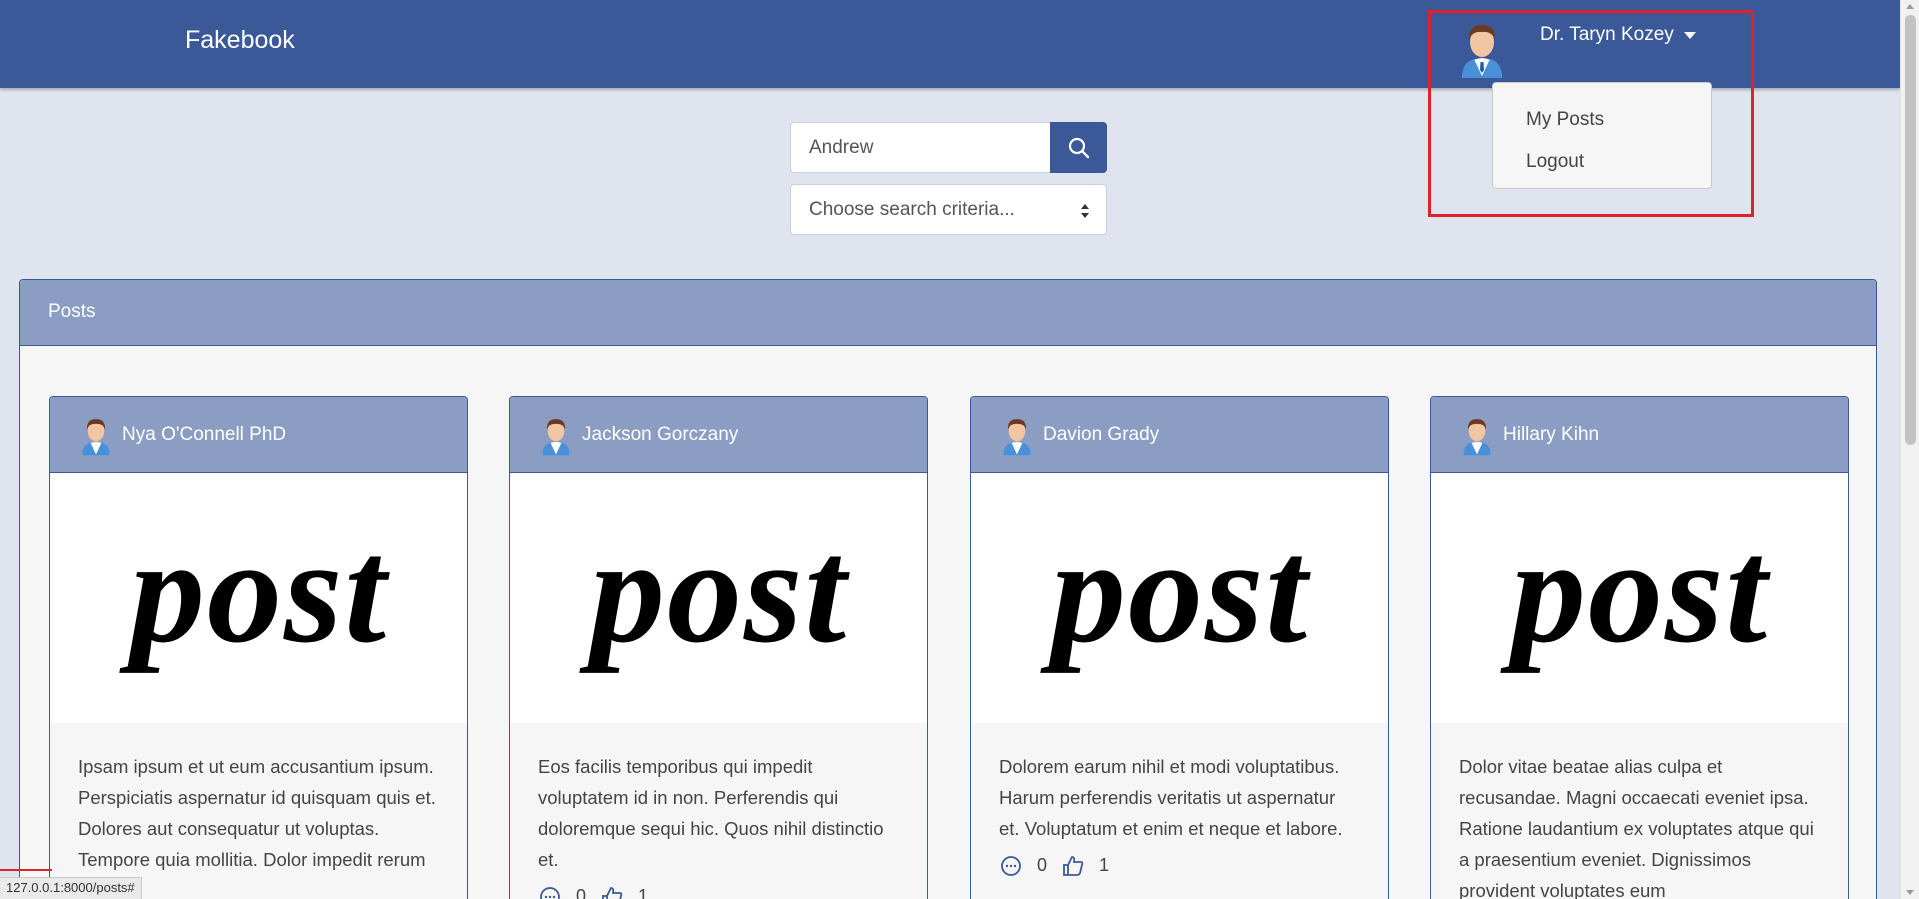 Image resolution: width=1919 pixels, height=899 pixels. I want to click on top-navbar: Fakebook Dr. Taryn Kozey, so click(950, 44).